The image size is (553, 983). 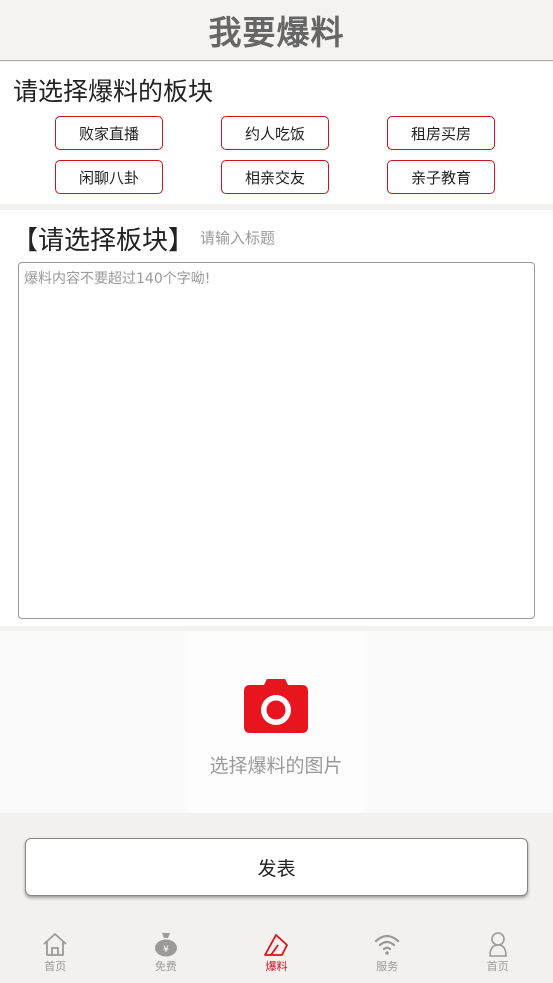 I want to click on bottom-tab-bar: 首页 ¥ 免费 爆料 服务 首页, so click(x=276, y=950).